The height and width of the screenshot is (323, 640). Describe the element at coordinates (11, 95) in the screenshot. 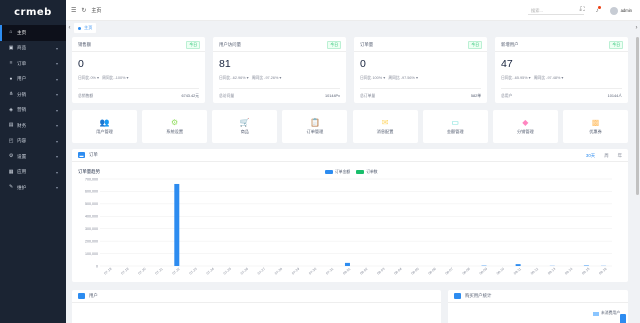

I see `distribution-icon: ⋔` at that location.